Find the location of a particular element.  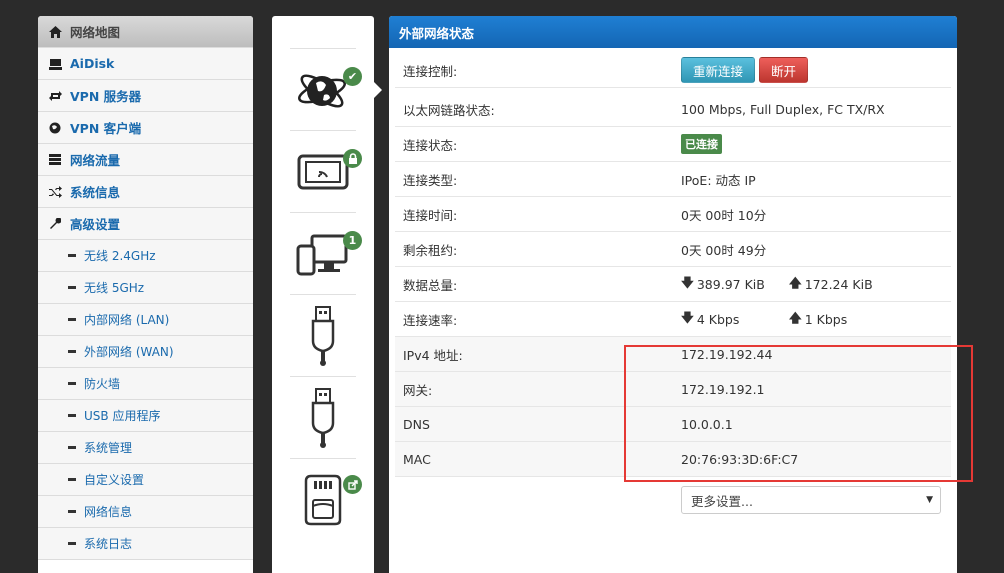

row-label: 连接类型: is located at coordinates (430, 180).